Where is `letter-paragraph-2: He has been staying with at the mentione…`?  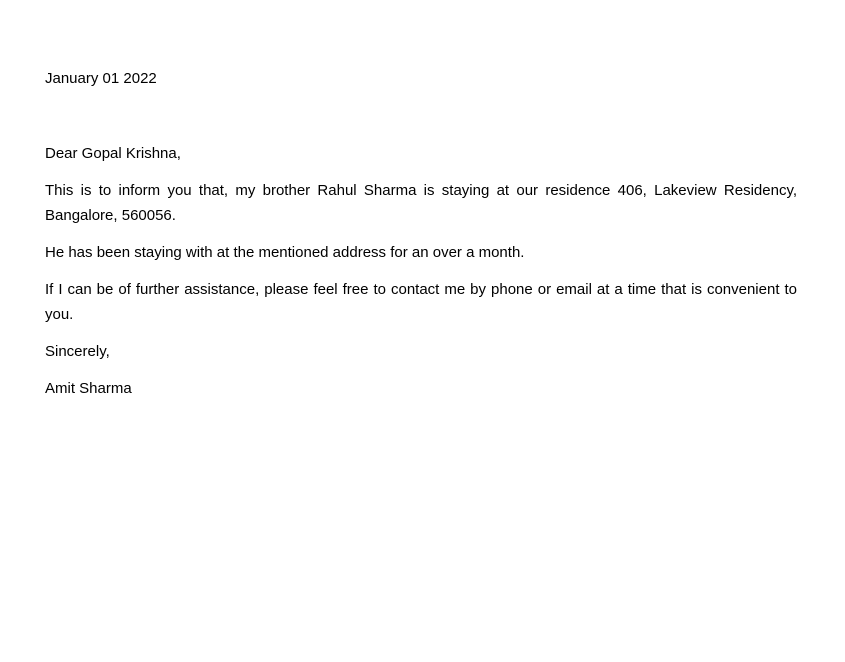 letter-paragraph-2: He has been staying with at the mentione… is located at coordinates (285, 252).